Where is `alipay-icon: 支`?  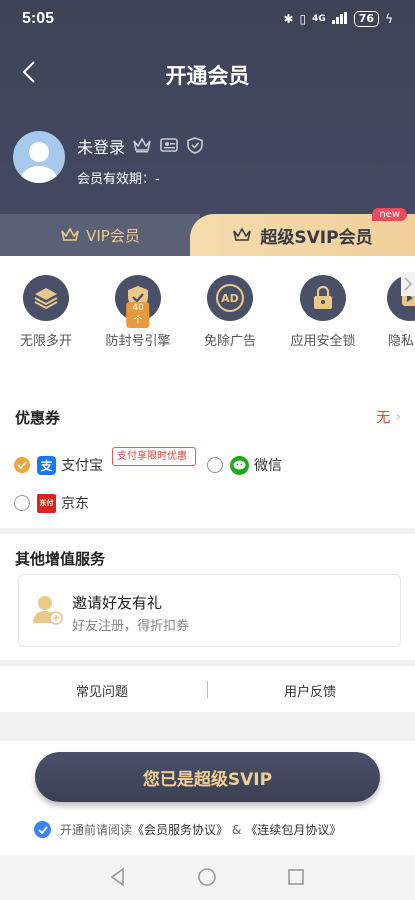 alipay-icon: 支 is located at coordinates (46, 465).